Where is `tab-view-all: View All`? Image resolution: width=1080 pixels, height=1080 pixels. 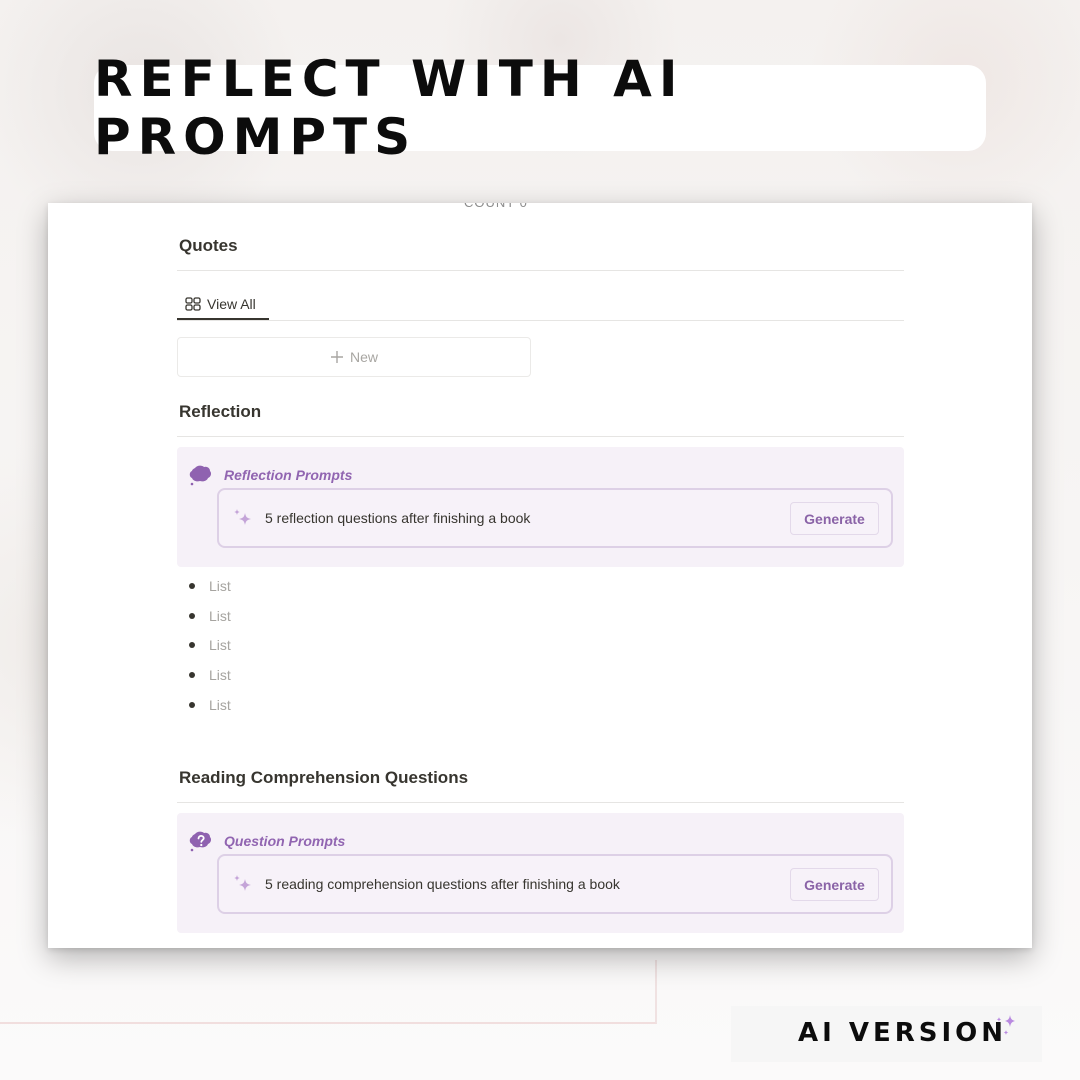
tab-view-all: View All is located at coordinates (223, 304).